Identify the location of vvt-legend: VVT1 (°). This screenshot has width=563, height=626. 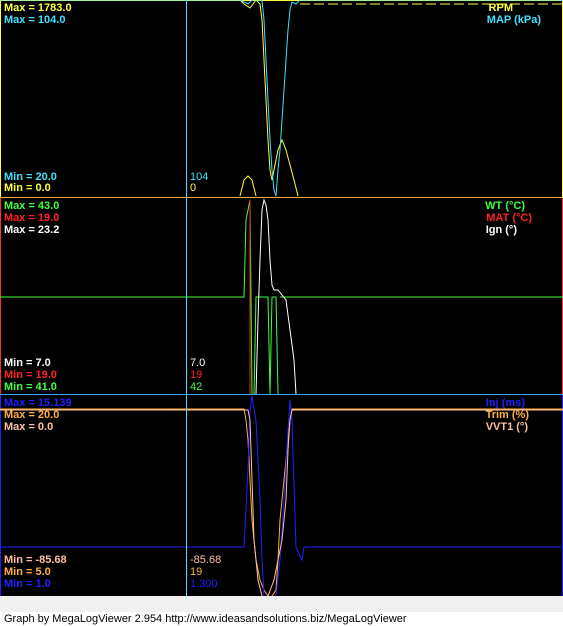
(506, 427).